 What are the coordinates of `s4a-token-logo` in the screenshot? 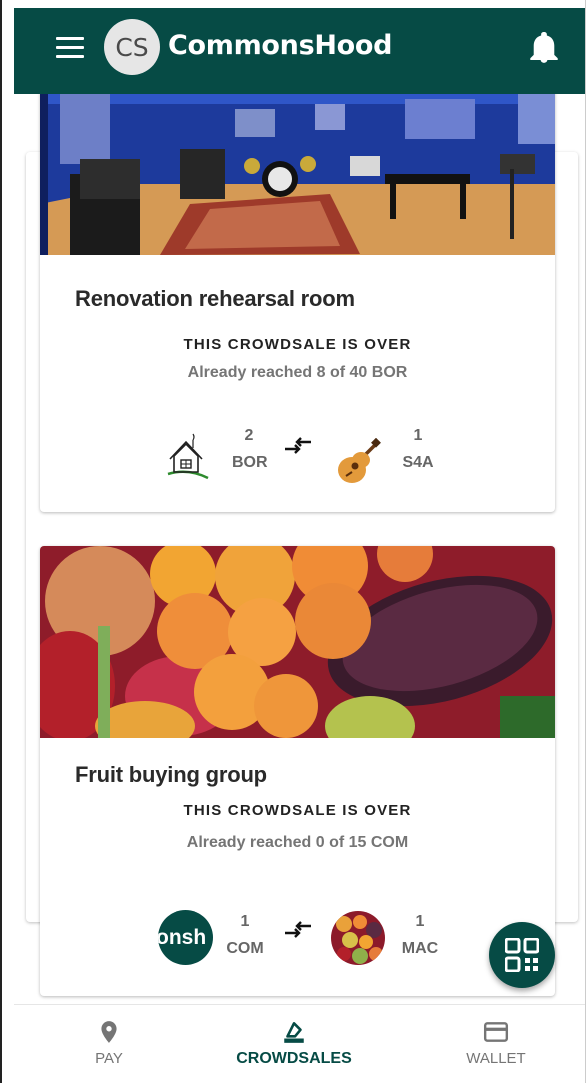 It's located at (359, 460).